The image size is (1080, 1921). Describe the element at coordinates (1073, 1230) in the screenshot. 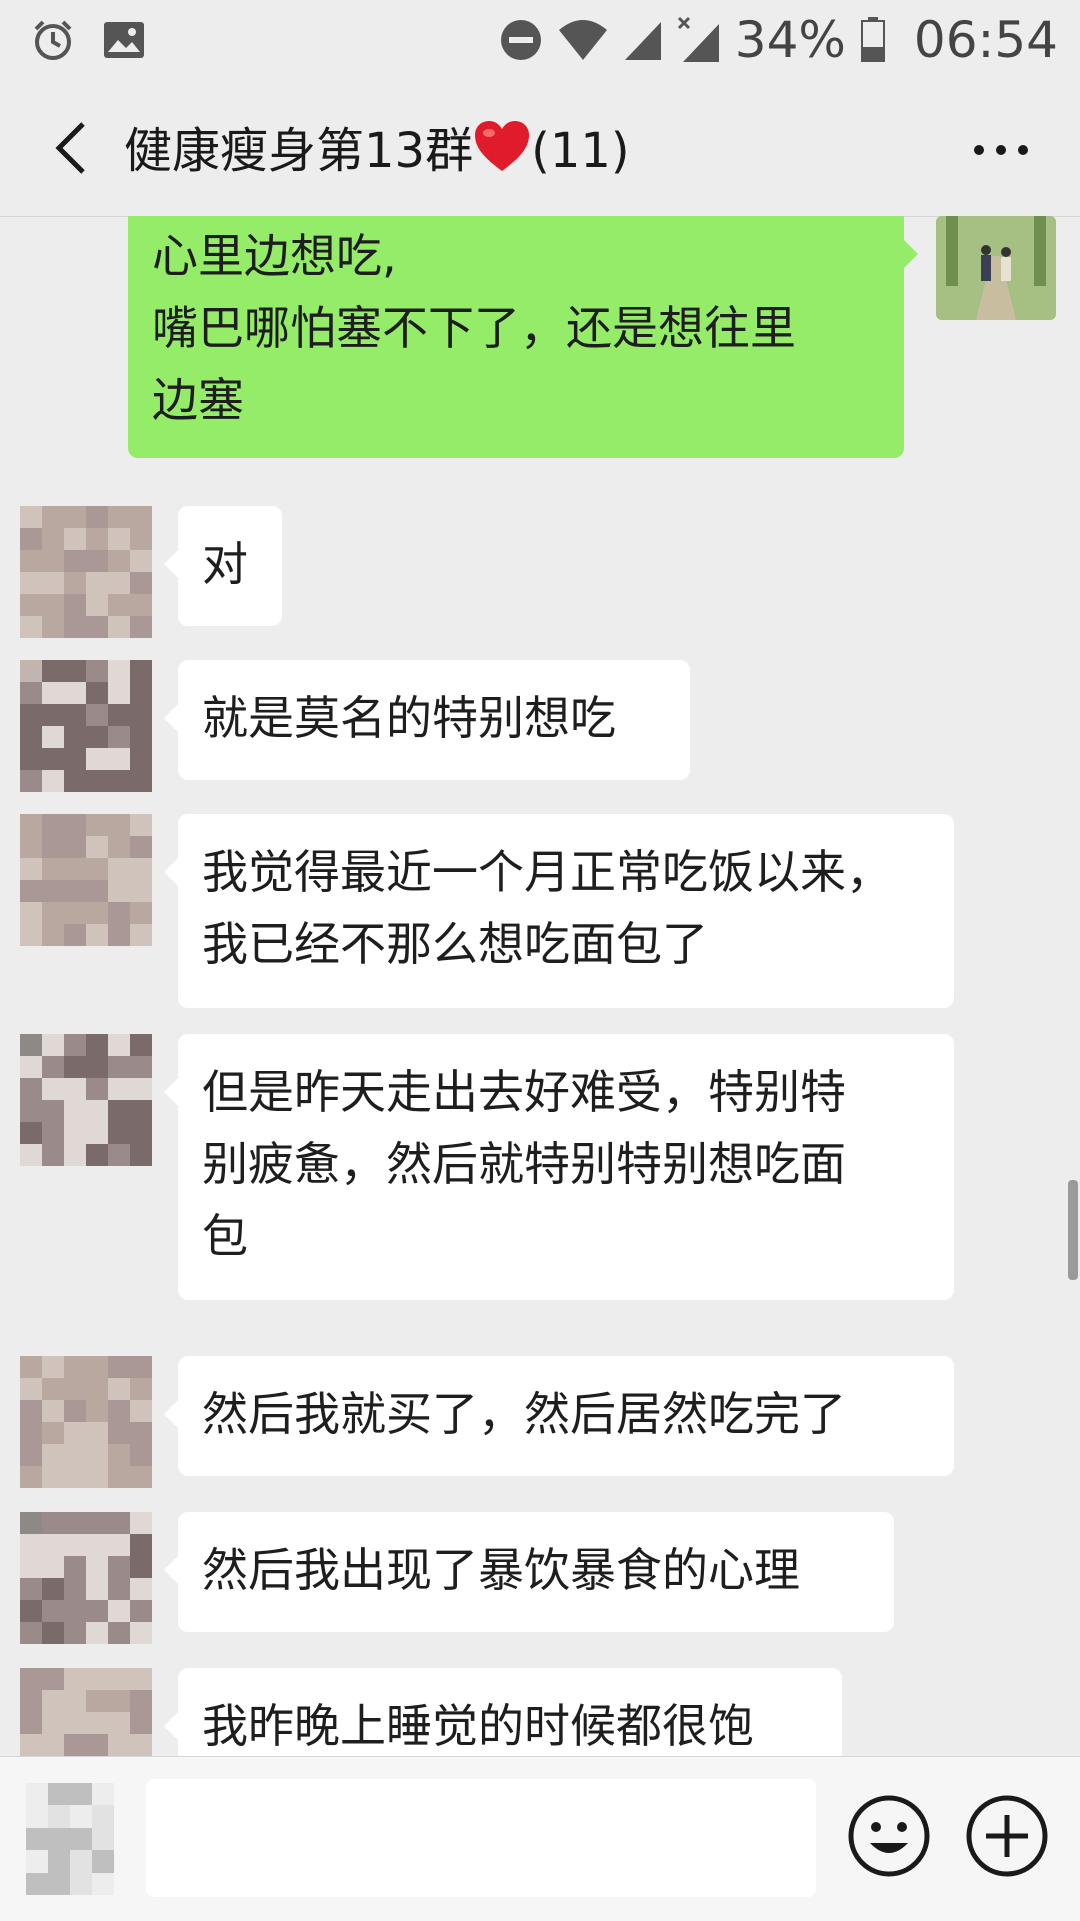

I see `scrollbar` at that location.